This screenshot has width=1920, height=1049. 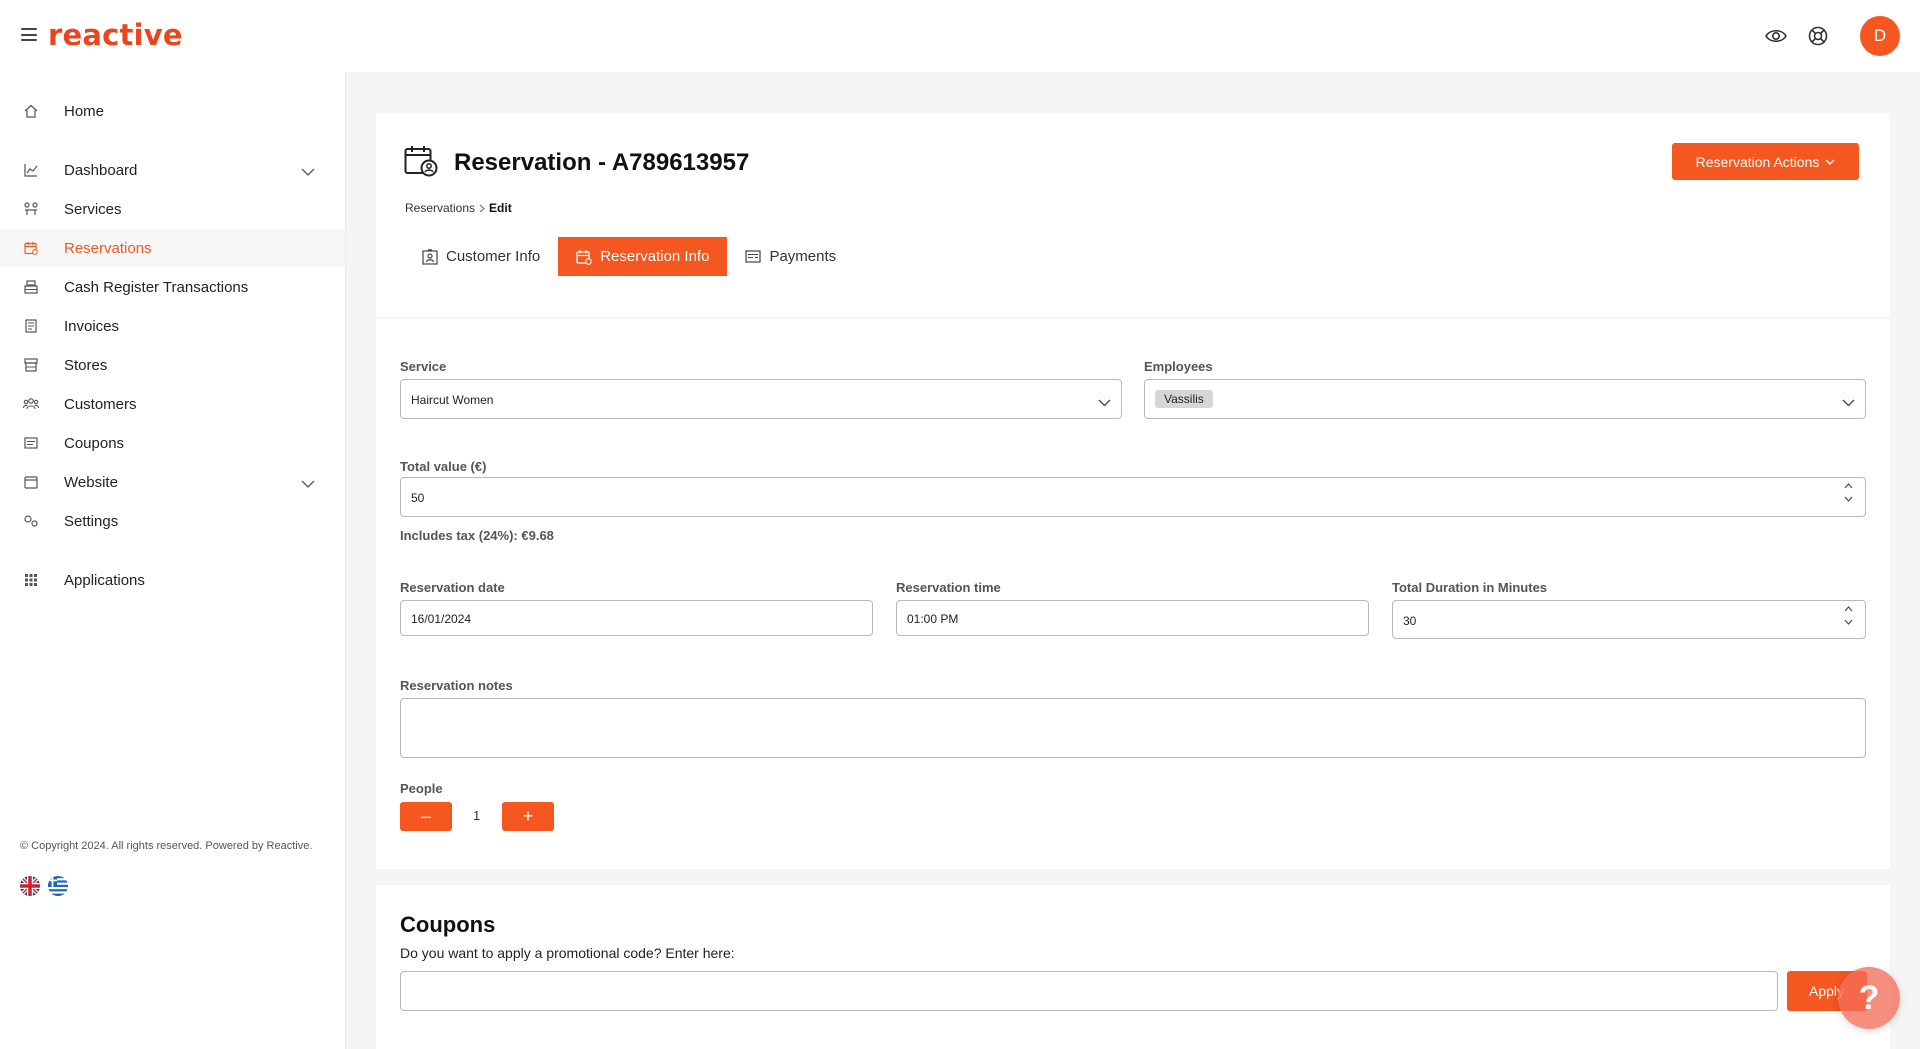 I want to click on reservation-time-input: 01:00 PM, so click(x=1132, y=618).